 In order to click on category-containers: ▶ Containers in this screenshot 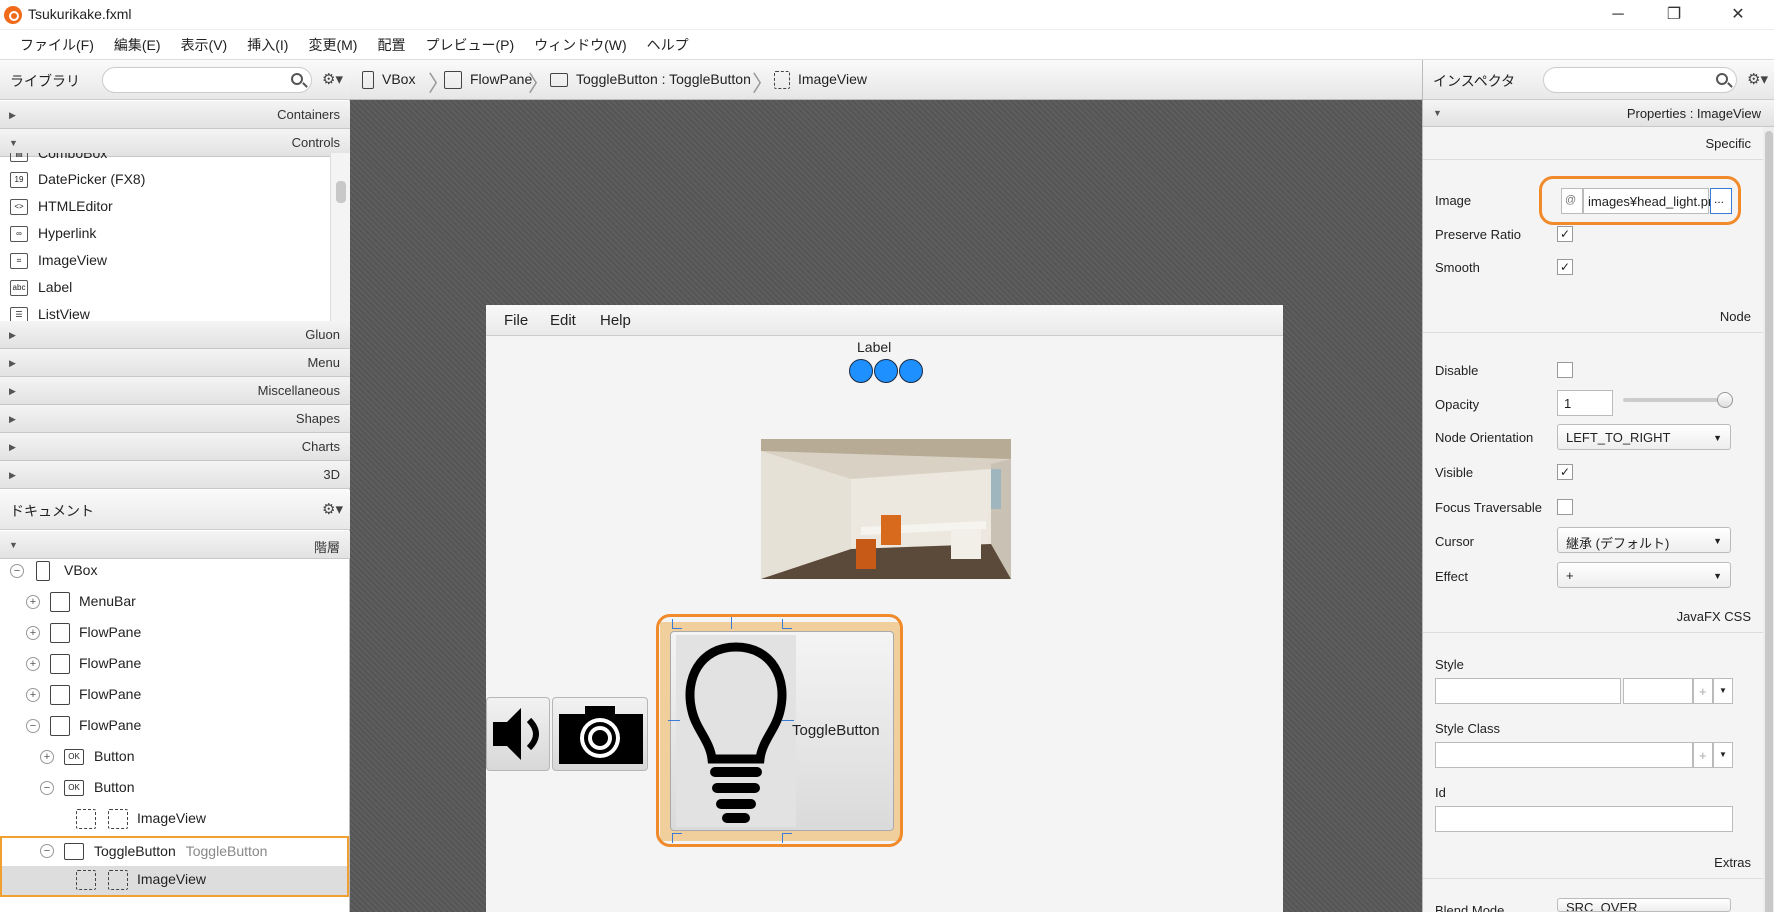, I will do `click(175, 115)`.